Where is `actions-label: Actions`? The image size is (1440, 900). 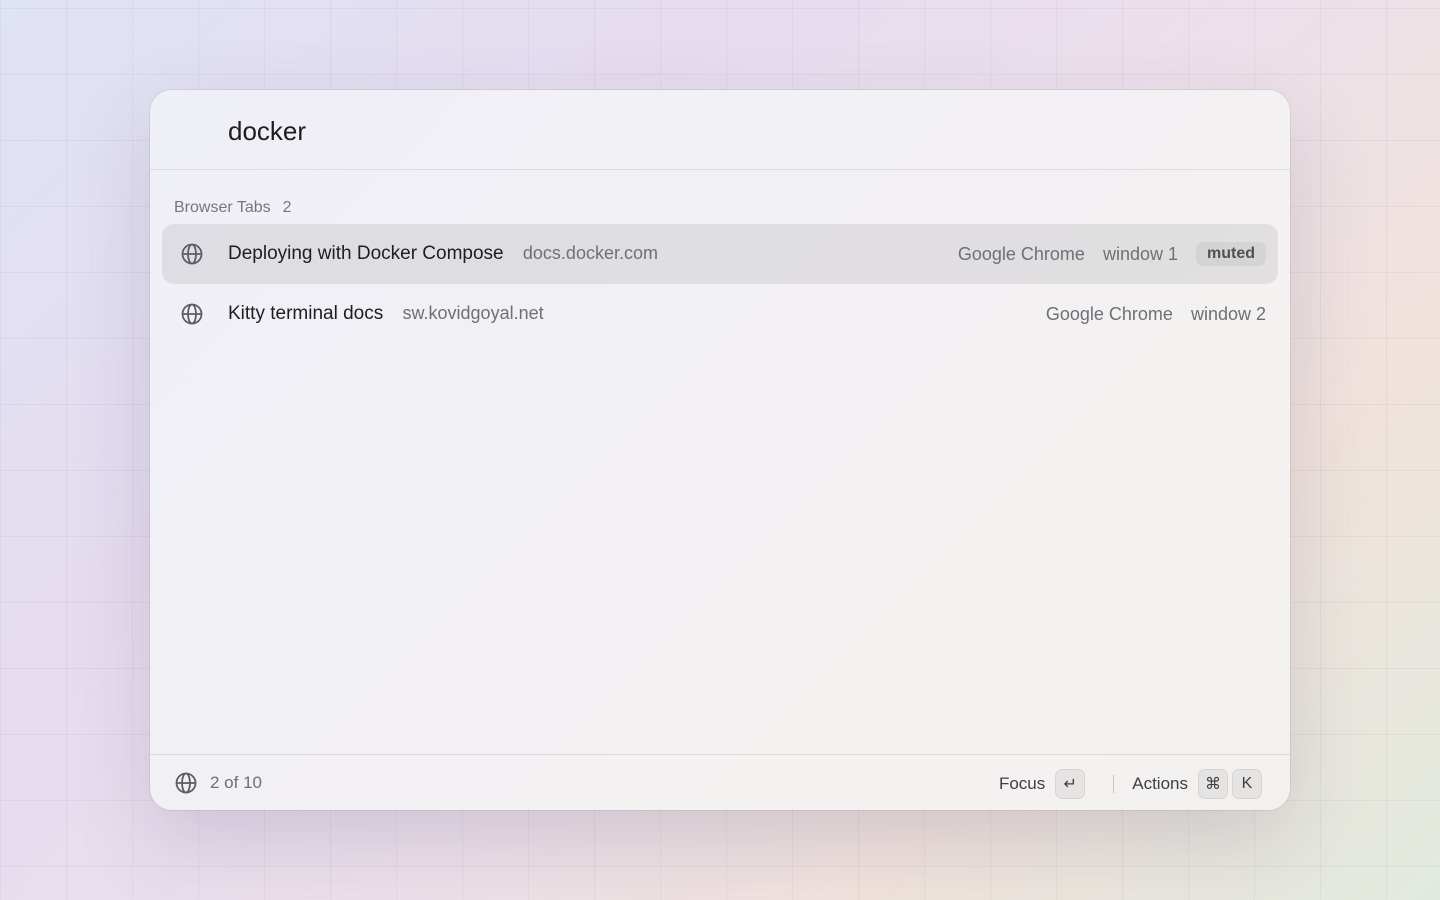
actions-label: Actions is located at coordinates (1160, 784).